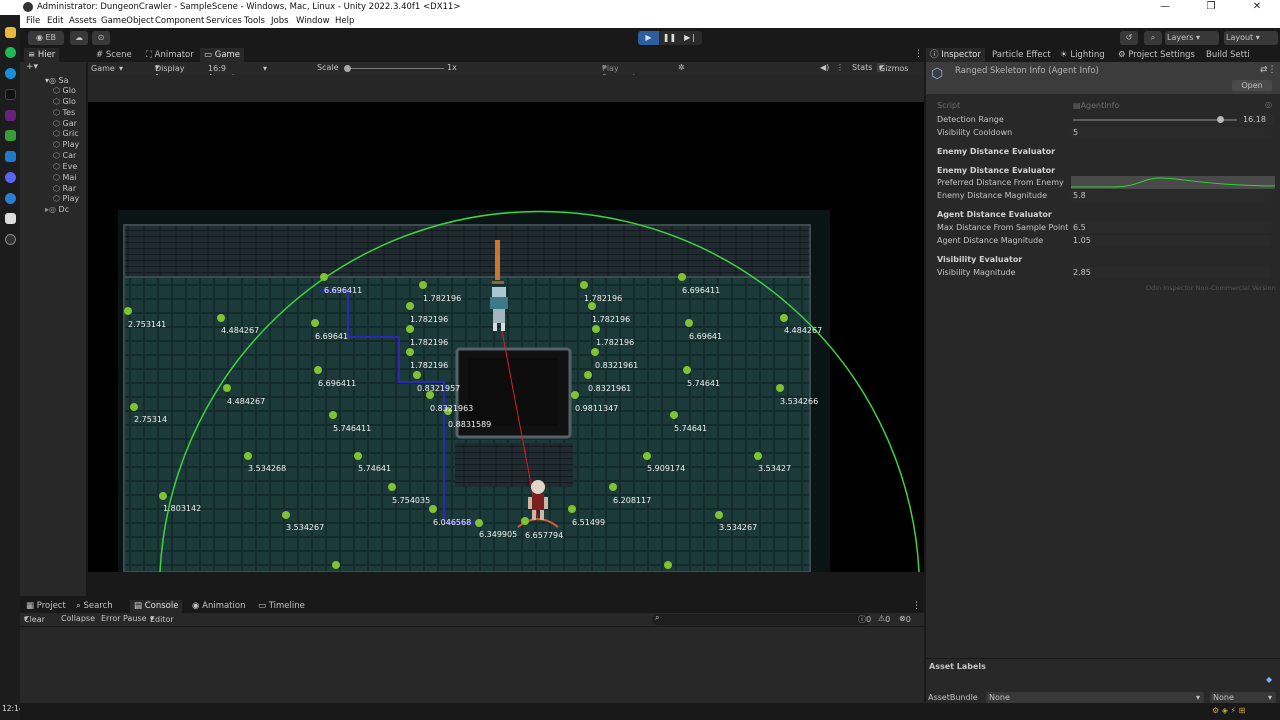  Describe the element at coordinates (1173, 182) in the screenshot. I see `preferred-distance-curve` at that location.